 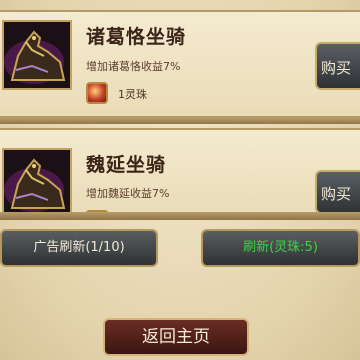 I want to click on cost-label: 1灵珠, so click(x=132, y=94).